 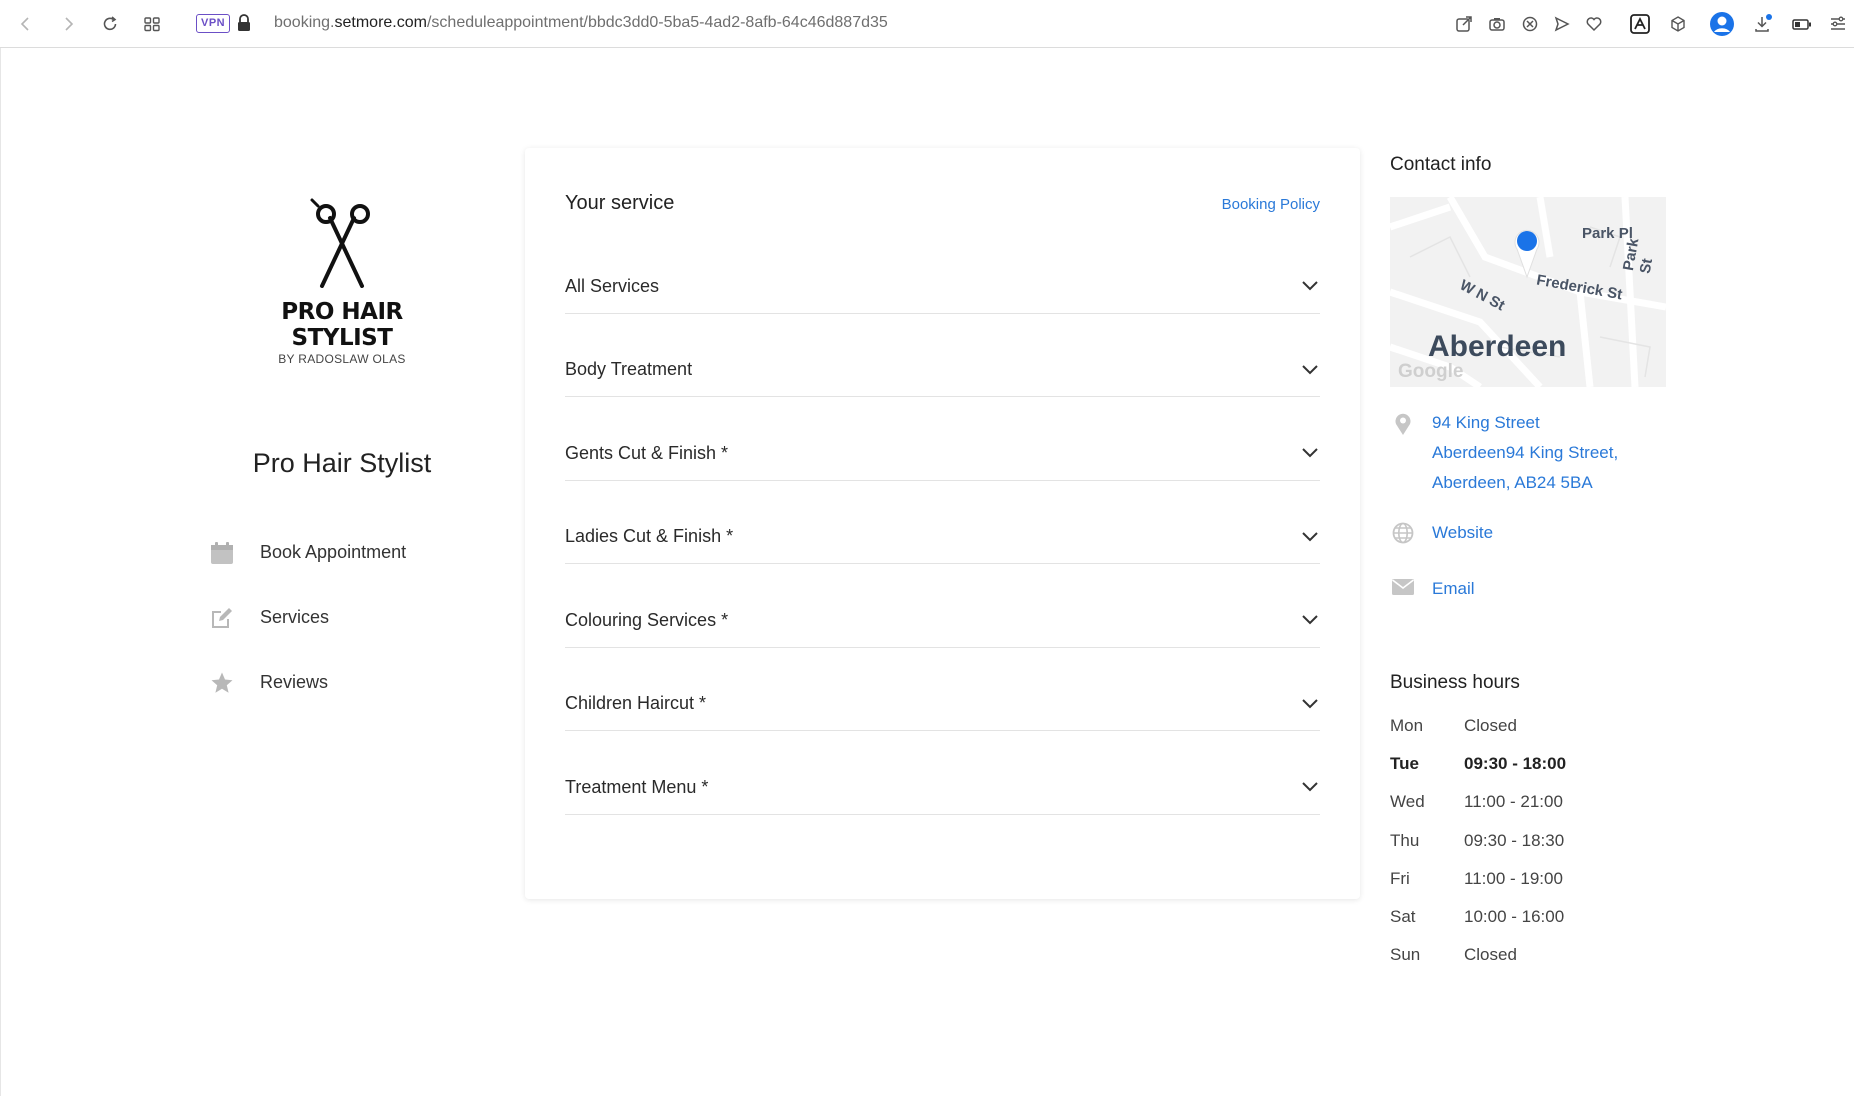 I want to click on lock-icon, so click(x=244, y=25).